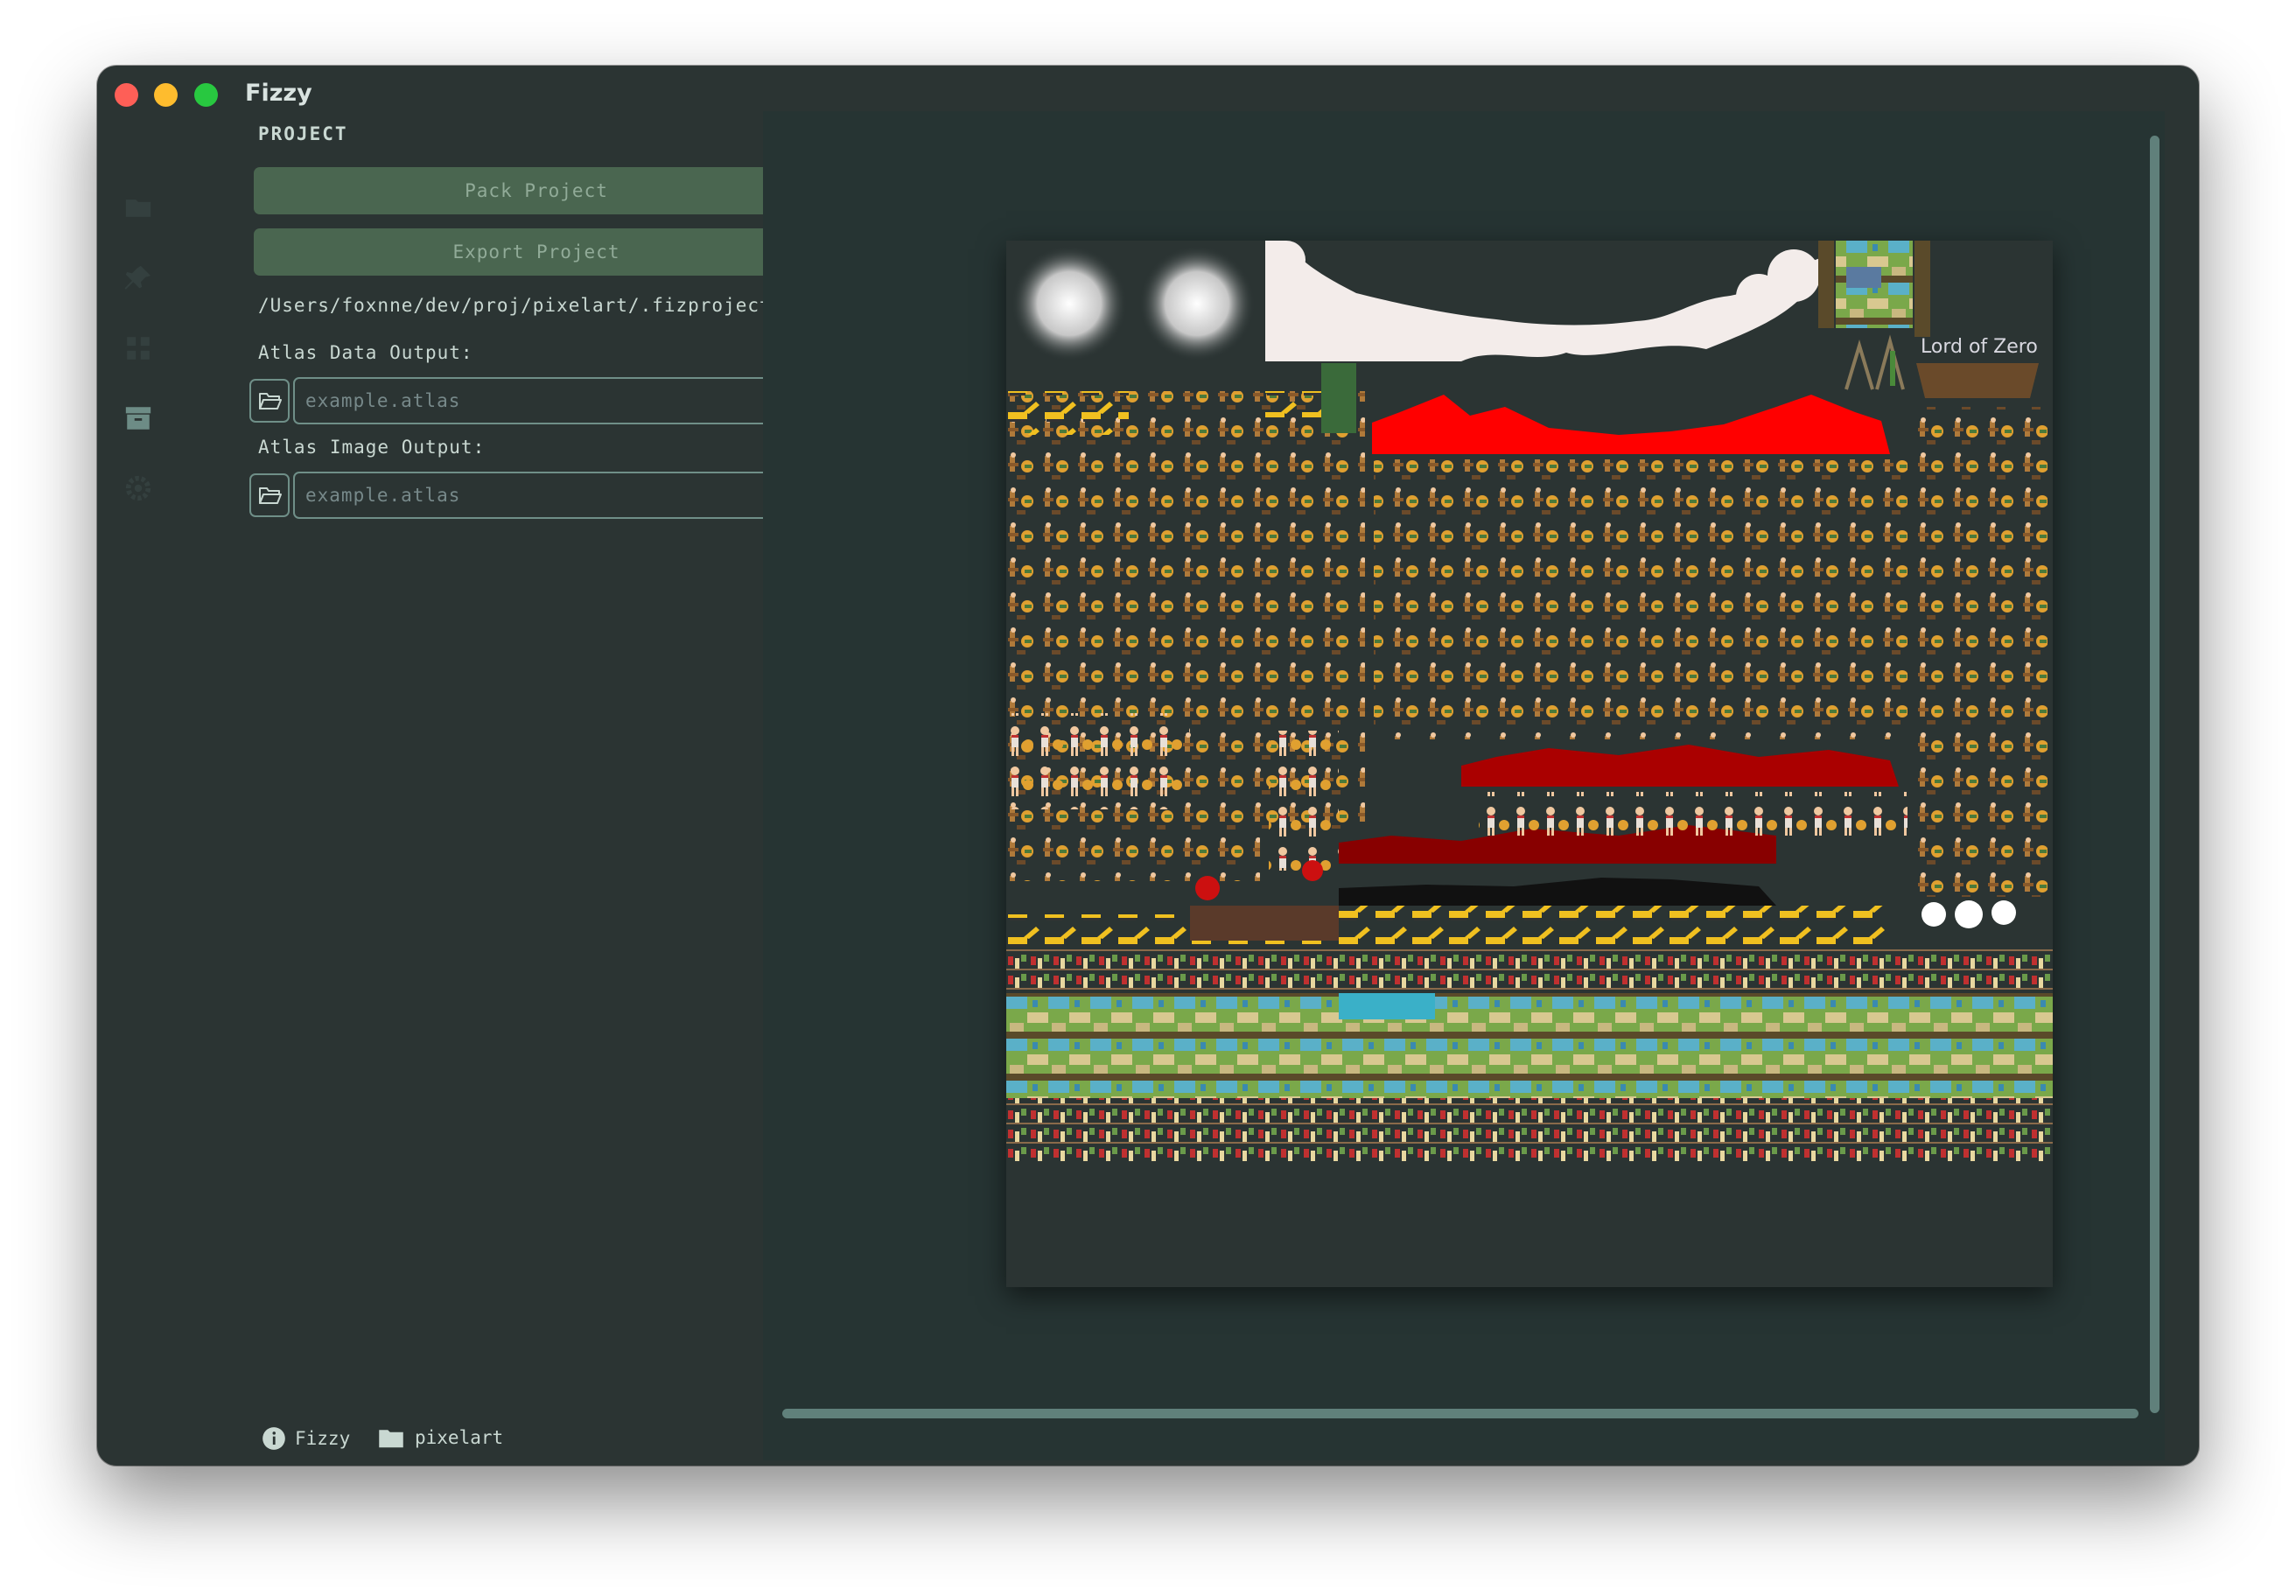 The height and width of the screenshot is (1596, 2296). I want to click on atlas-data-label: Atlas Data Output:, so click(365, 352).